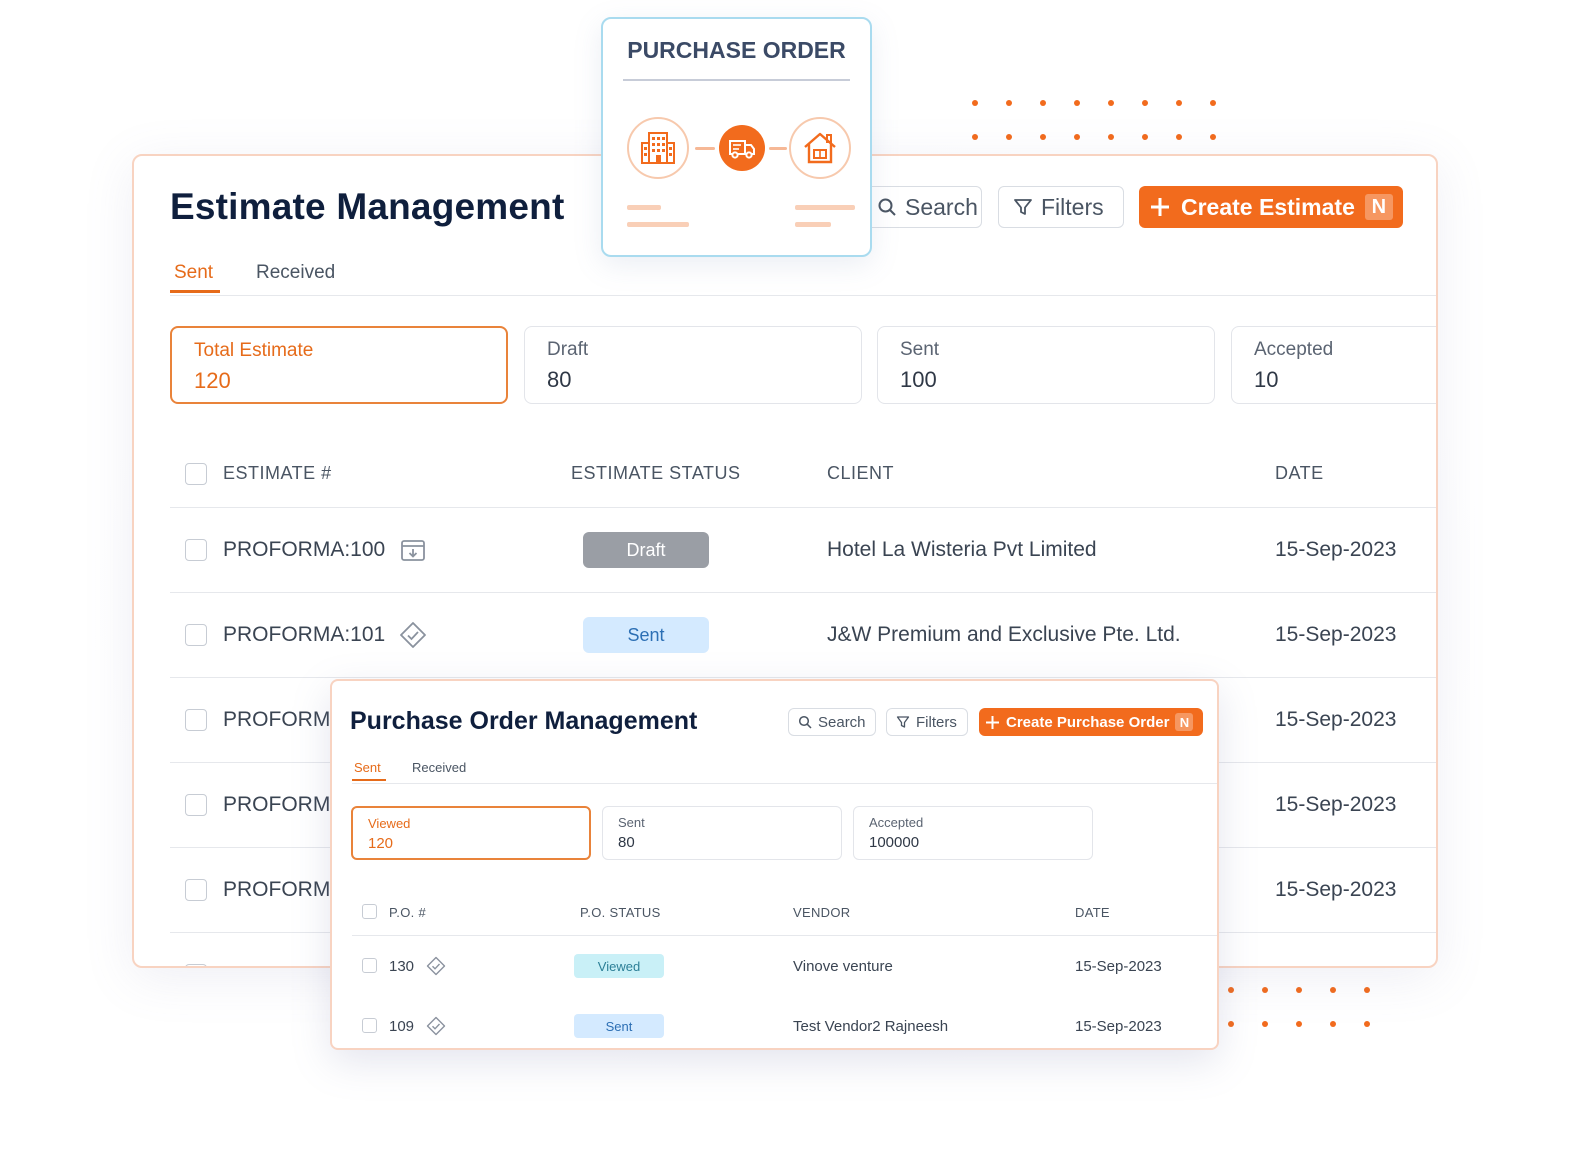 The image size is (1582, 1160). Describe the element at coordinates (736, 50) in the screenshot. I see `illustration-title: PURCHASE ORDER` at that location.